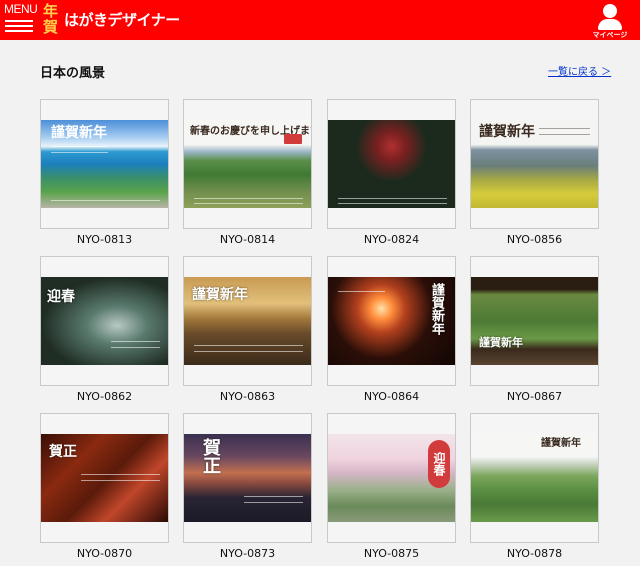  What do you see at coordinates (439, 464) in the screenshot?
I see `greeting-seal: 迎春` at bounding box center [439, 464].